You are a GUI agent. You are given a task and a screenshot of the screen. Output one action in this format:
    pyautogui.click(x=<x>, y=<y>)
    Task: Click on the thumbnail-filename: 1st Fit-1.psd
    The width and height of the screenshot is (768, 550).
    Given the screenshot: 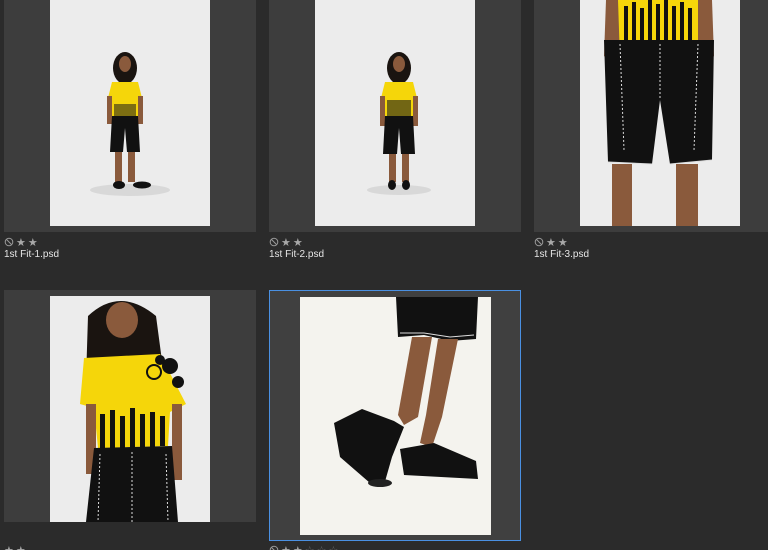 What is the action you would take?
    pyautogui.click(x=32, y=254)
    